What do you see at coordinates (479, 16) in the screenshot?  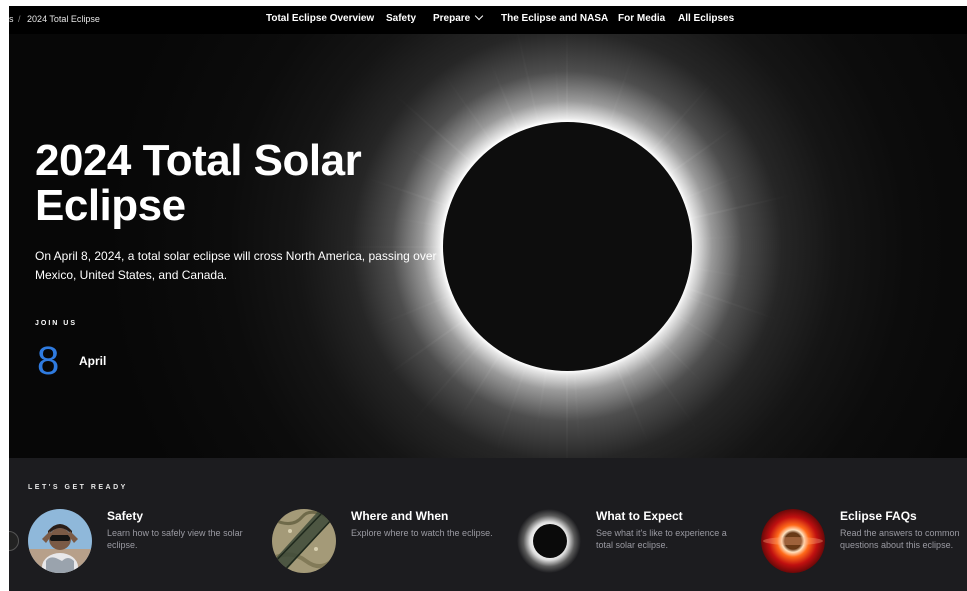 I see `chevron-down-icon` at bounding box center [479, 16].